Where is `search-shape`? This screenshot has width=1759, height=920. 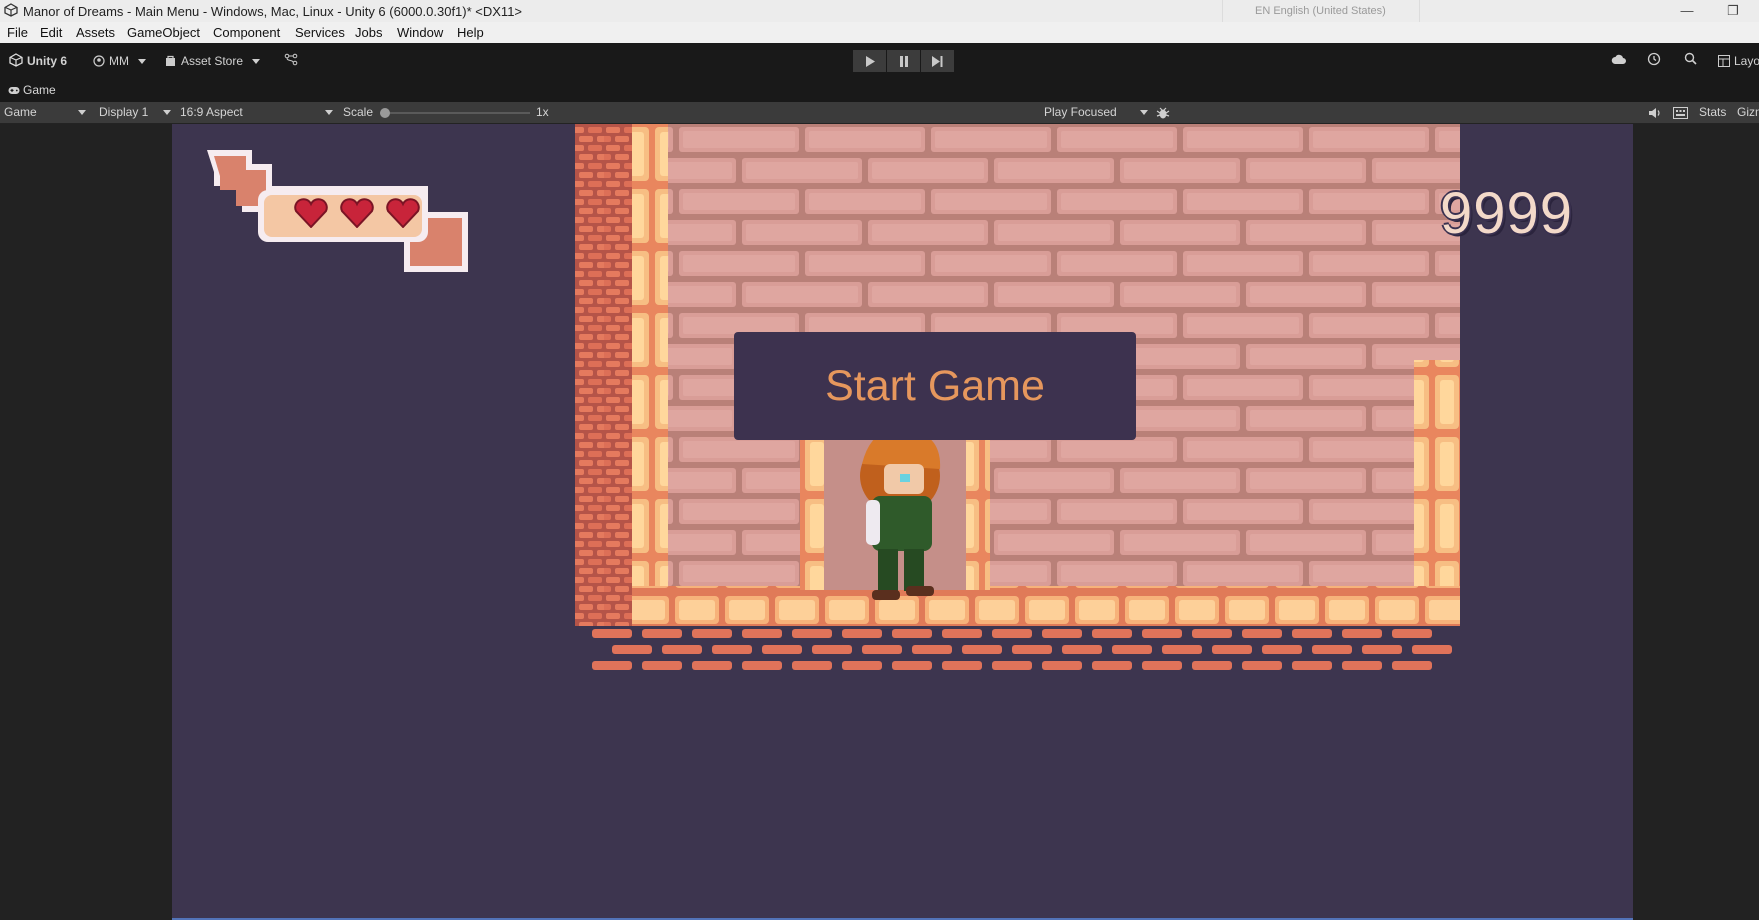
search-shape is located at coordinates (1690, 58).